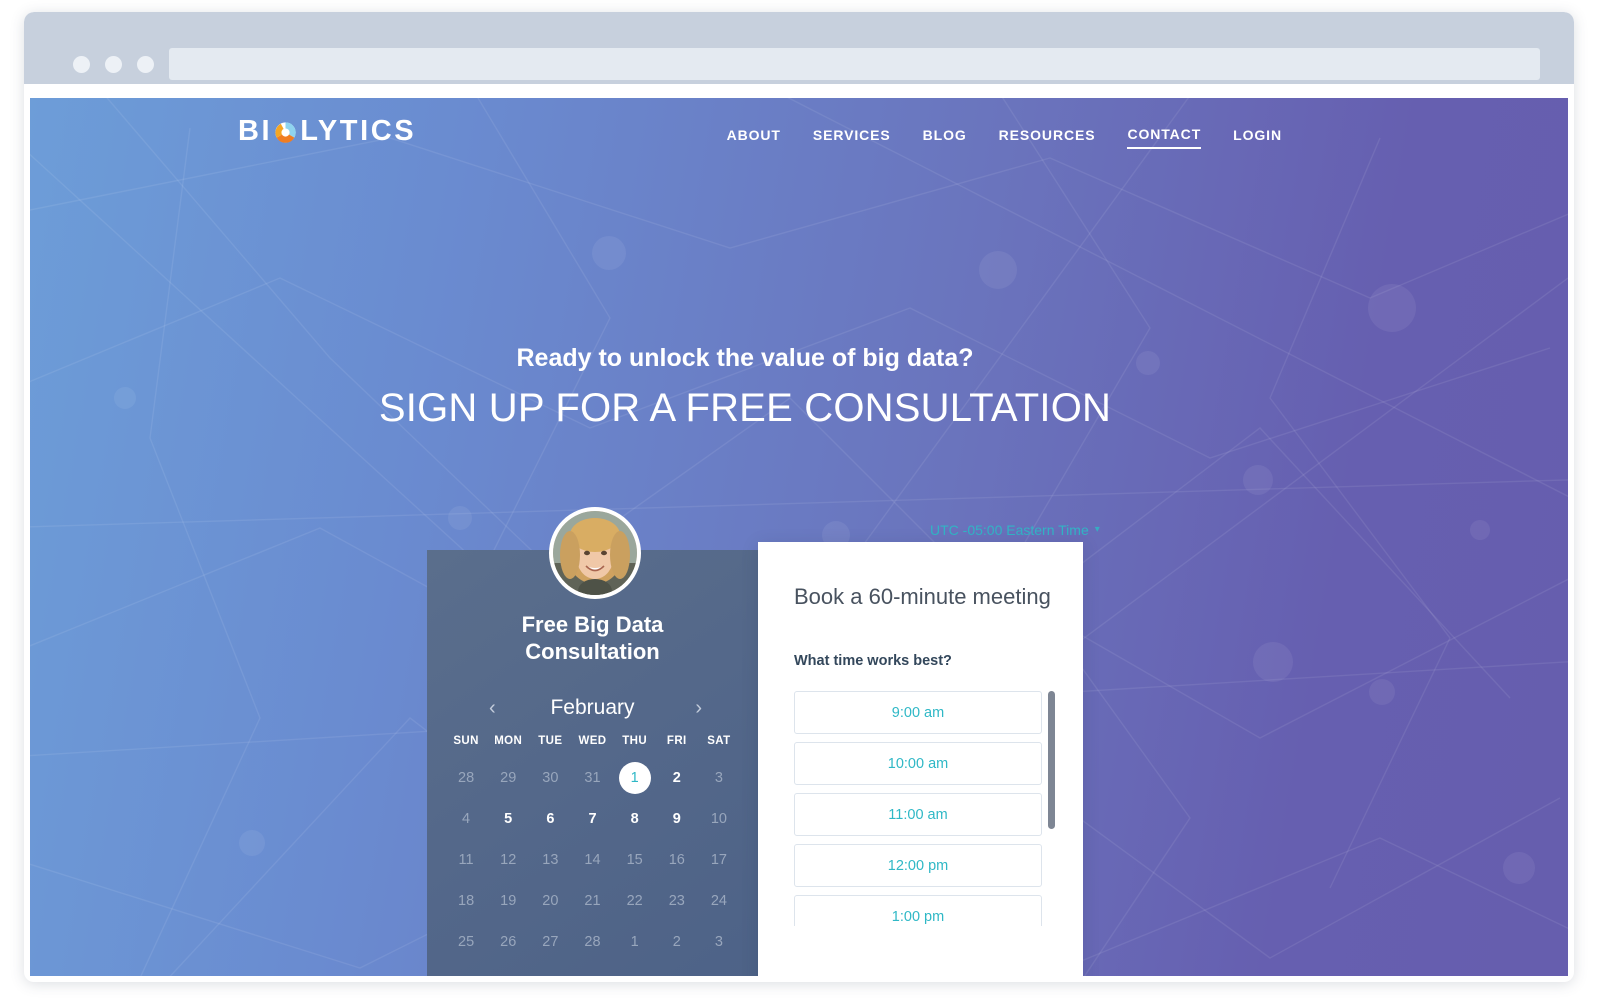 Image resolution: width=1600 pixels, height=1002 pixels. I want to click on weekday-sat: SAT, so click(719, 741).